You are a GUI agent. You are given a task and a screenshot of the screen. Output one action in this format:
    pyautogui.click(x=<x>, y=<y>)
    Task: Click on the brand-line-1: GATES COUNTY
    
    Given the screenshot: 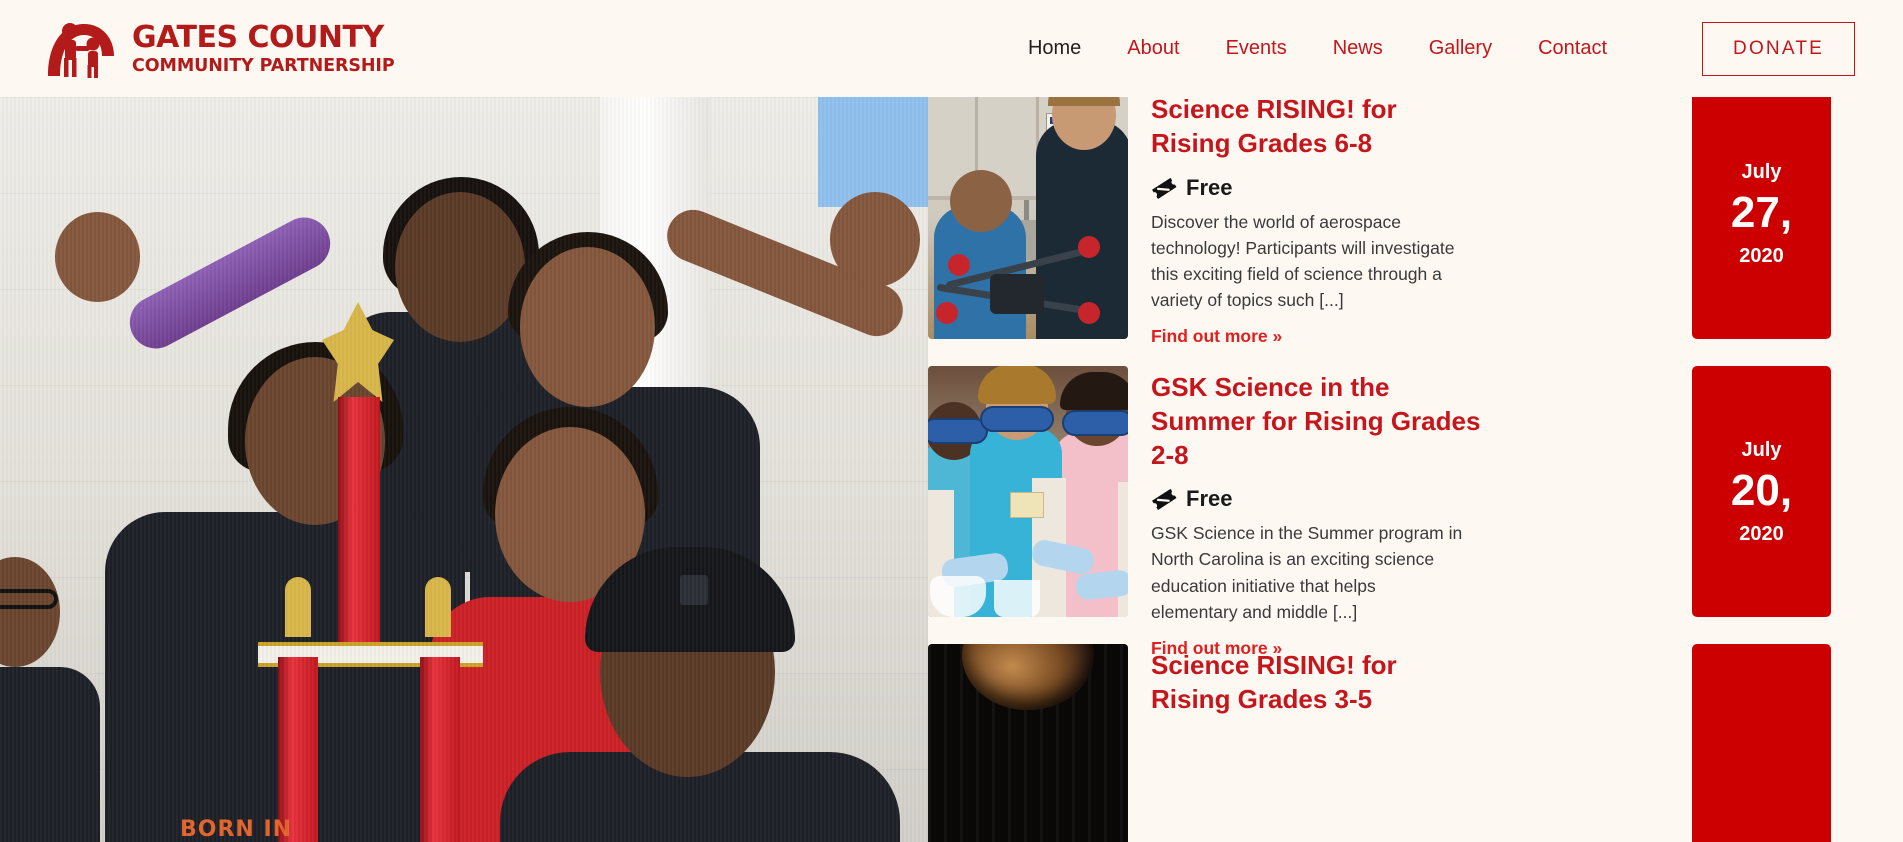 What is the action you would take?
    pyautogui.click(x=258, y=38)
    